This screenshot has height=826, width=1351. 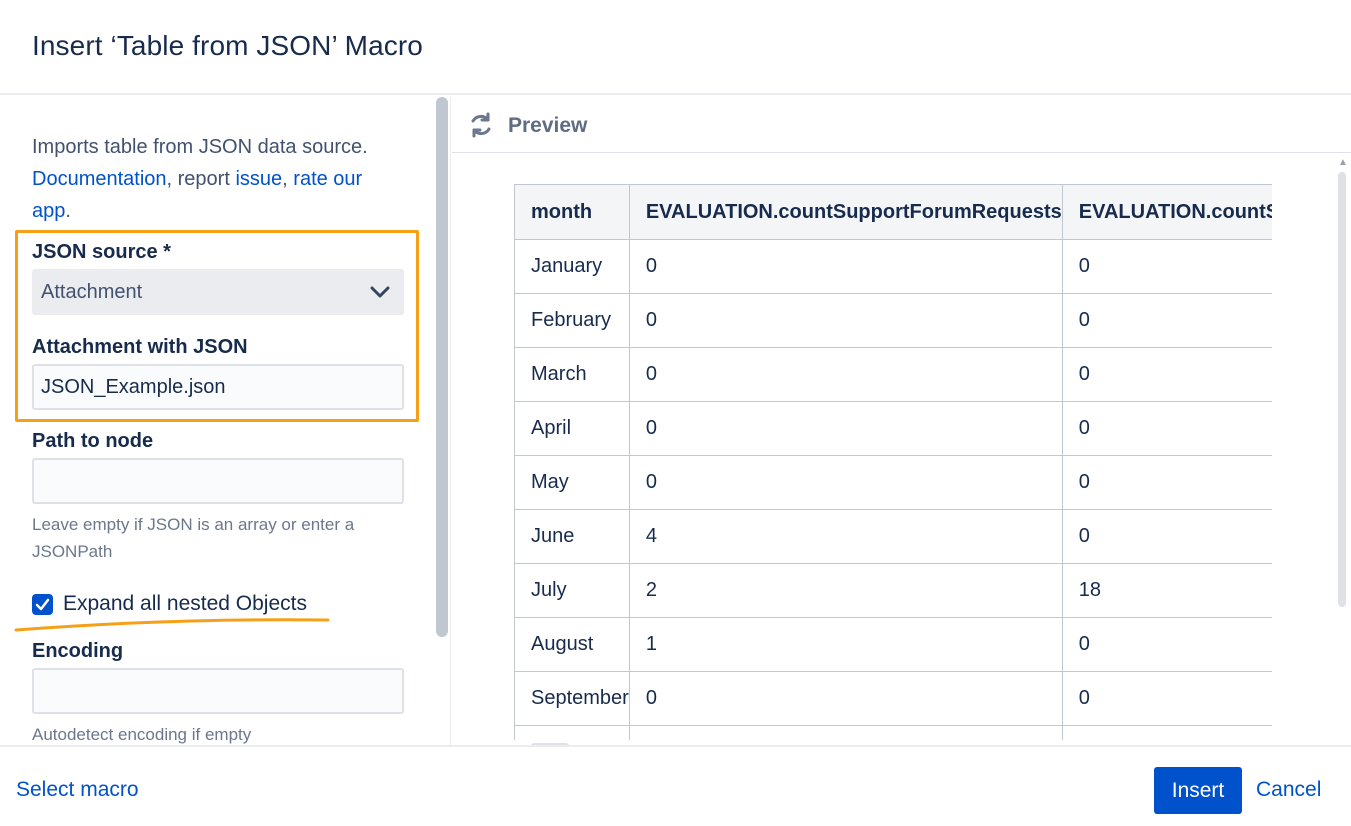 What do you see at coordinates (572, 536) in the screenshot?
I see `table-cell: June` at bounding box center [572, 536].